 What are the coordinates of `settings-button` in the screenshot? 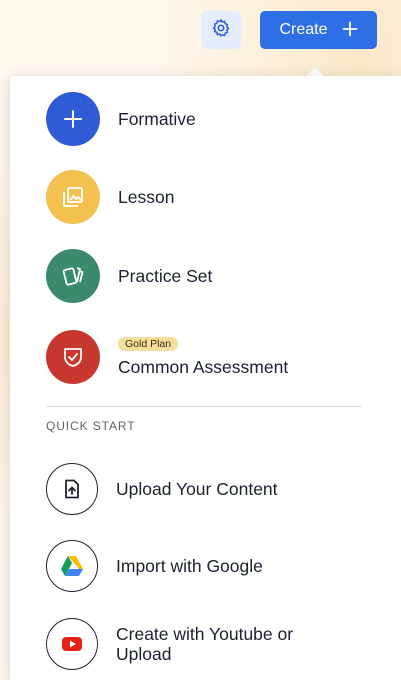 It's located at (221, 30).